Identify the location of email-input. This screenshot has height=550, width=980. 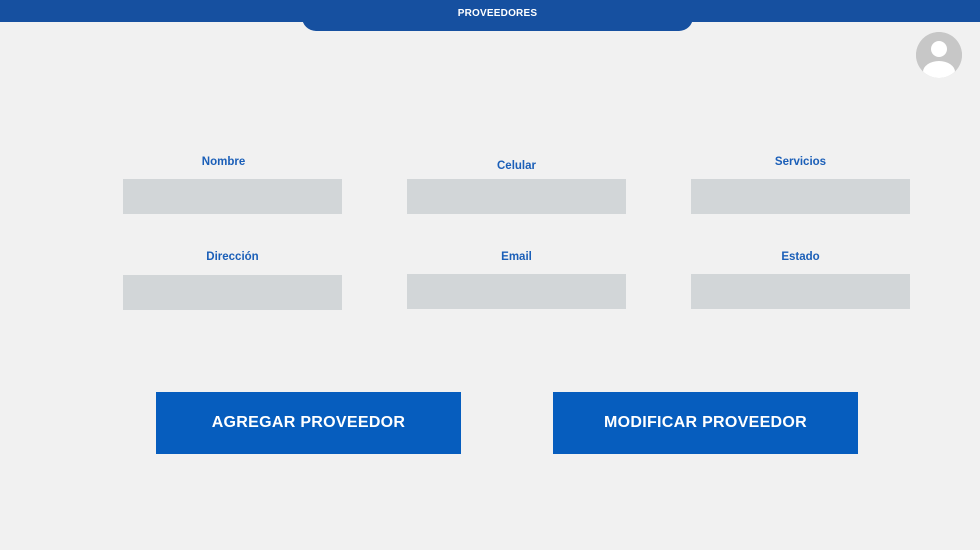
(516, 291).